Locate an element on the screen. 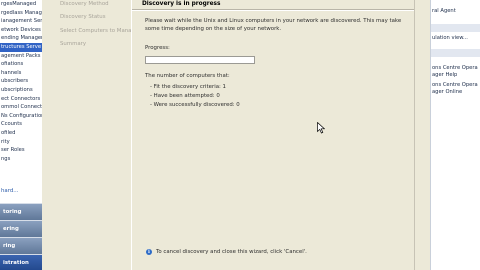  nav-item: rity is located at coordinates (21, 142).